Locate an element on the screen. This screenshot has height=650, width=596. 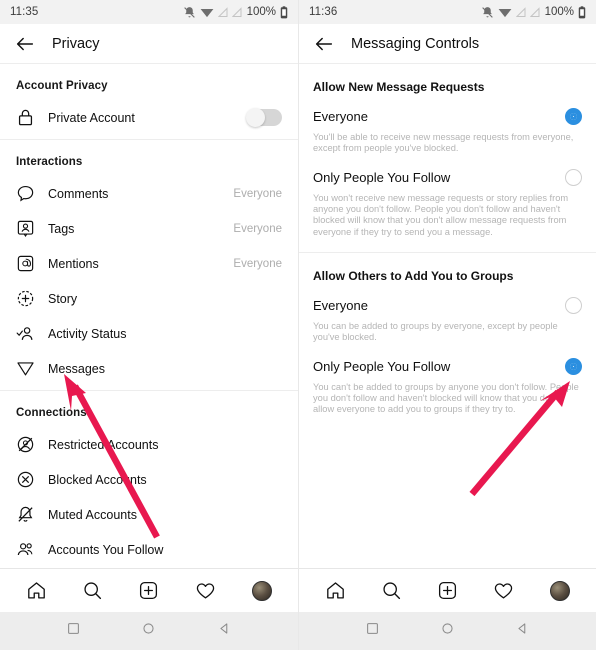
comment-icon is located at coordinates (25, 193).